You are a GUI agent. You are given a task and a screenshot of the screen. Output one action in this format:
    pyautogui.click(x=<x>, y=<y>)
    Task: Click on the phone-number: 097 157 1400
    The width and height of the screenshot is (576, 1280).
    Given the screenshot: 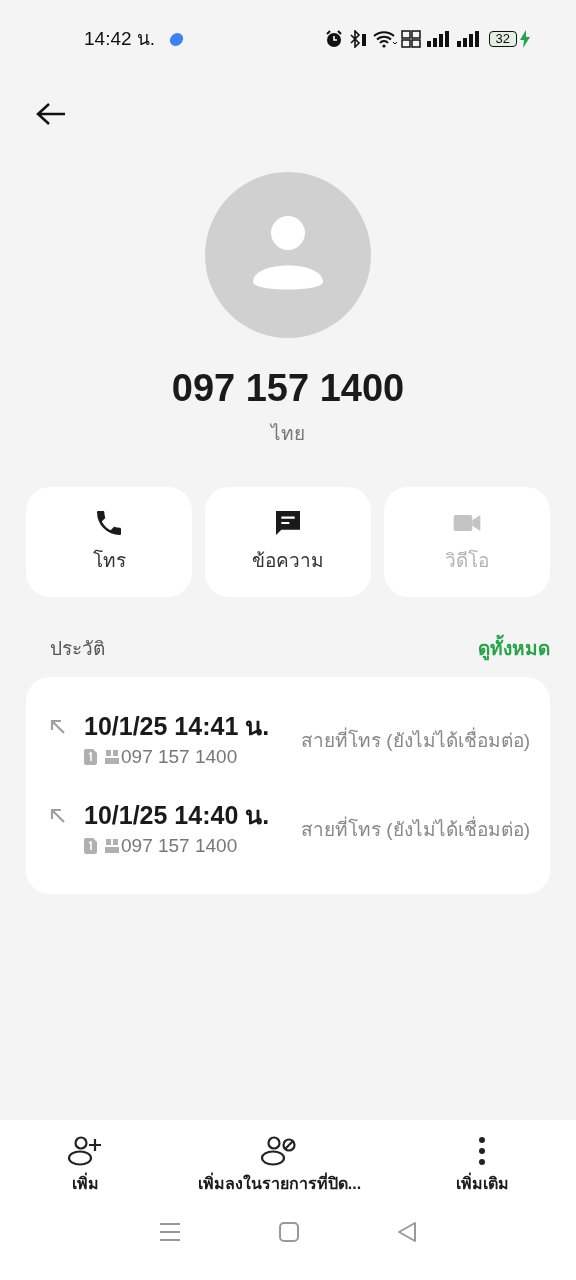 What is the action you would take?
    pyautogui.click(x=288, y=388)
    